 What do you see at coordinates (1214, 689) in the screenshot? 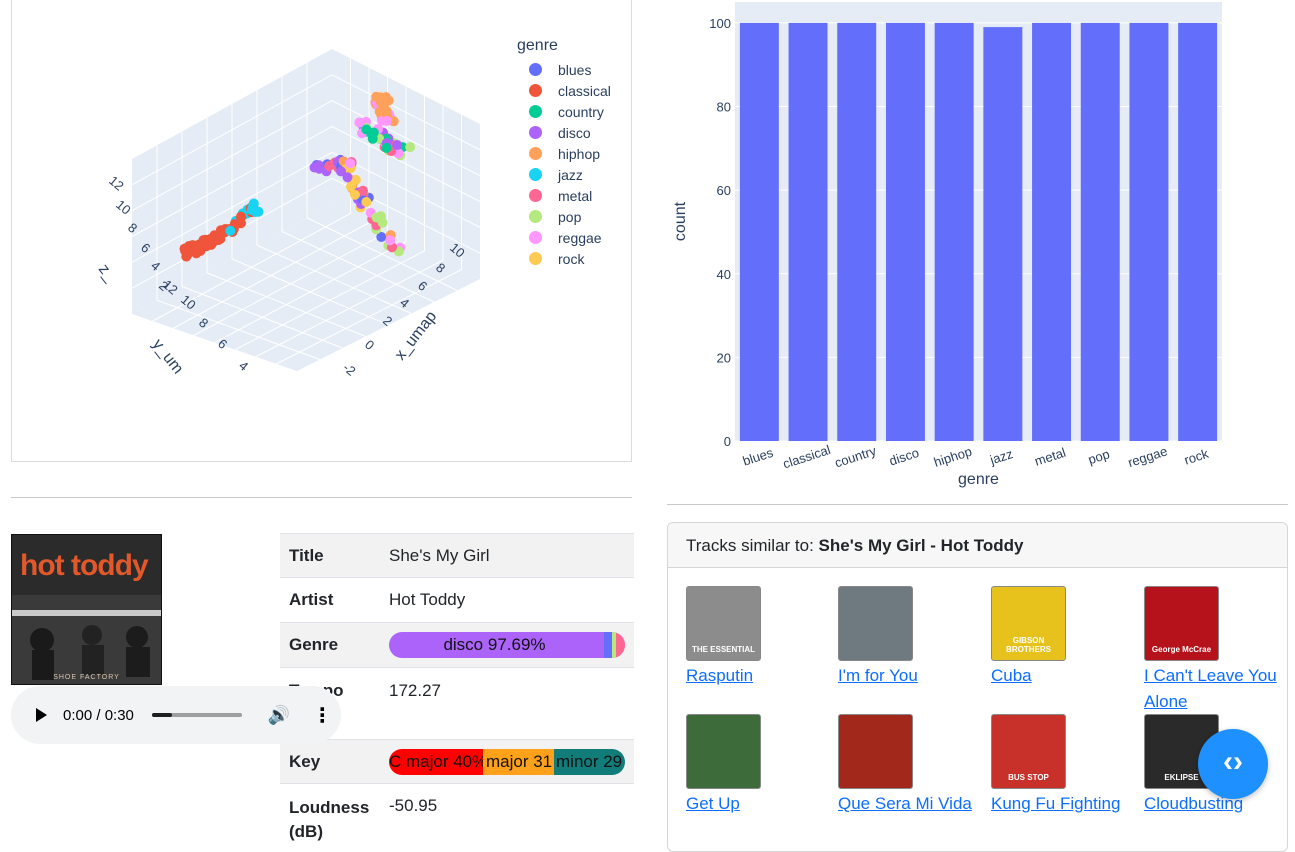
I see `similar-track-link: I Can't Leave You Alone` at bounding box center [1214, 689].